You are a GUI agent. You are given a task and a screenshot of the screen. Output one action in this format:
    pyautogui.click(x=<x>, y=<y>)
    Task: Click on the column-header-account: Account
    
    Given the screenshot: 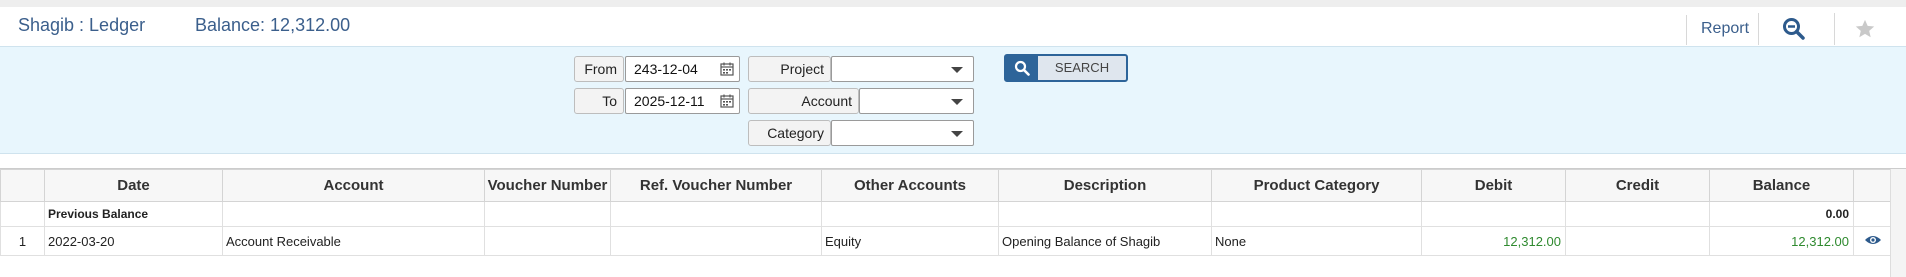 What is the action you would take?
    pyautogui.click(x=353, y=185)
    